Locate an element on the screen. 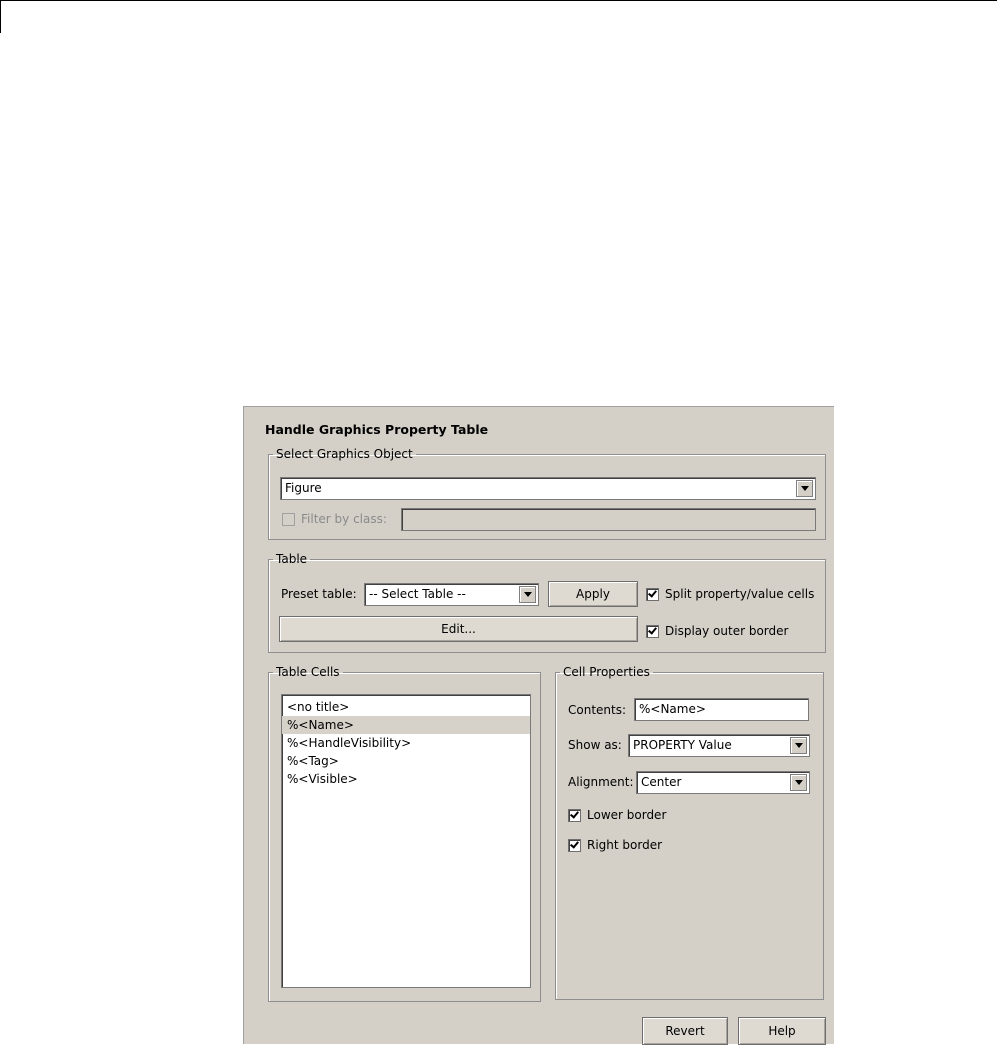  revert-button: Revert is located at coordinates (685, 1031).